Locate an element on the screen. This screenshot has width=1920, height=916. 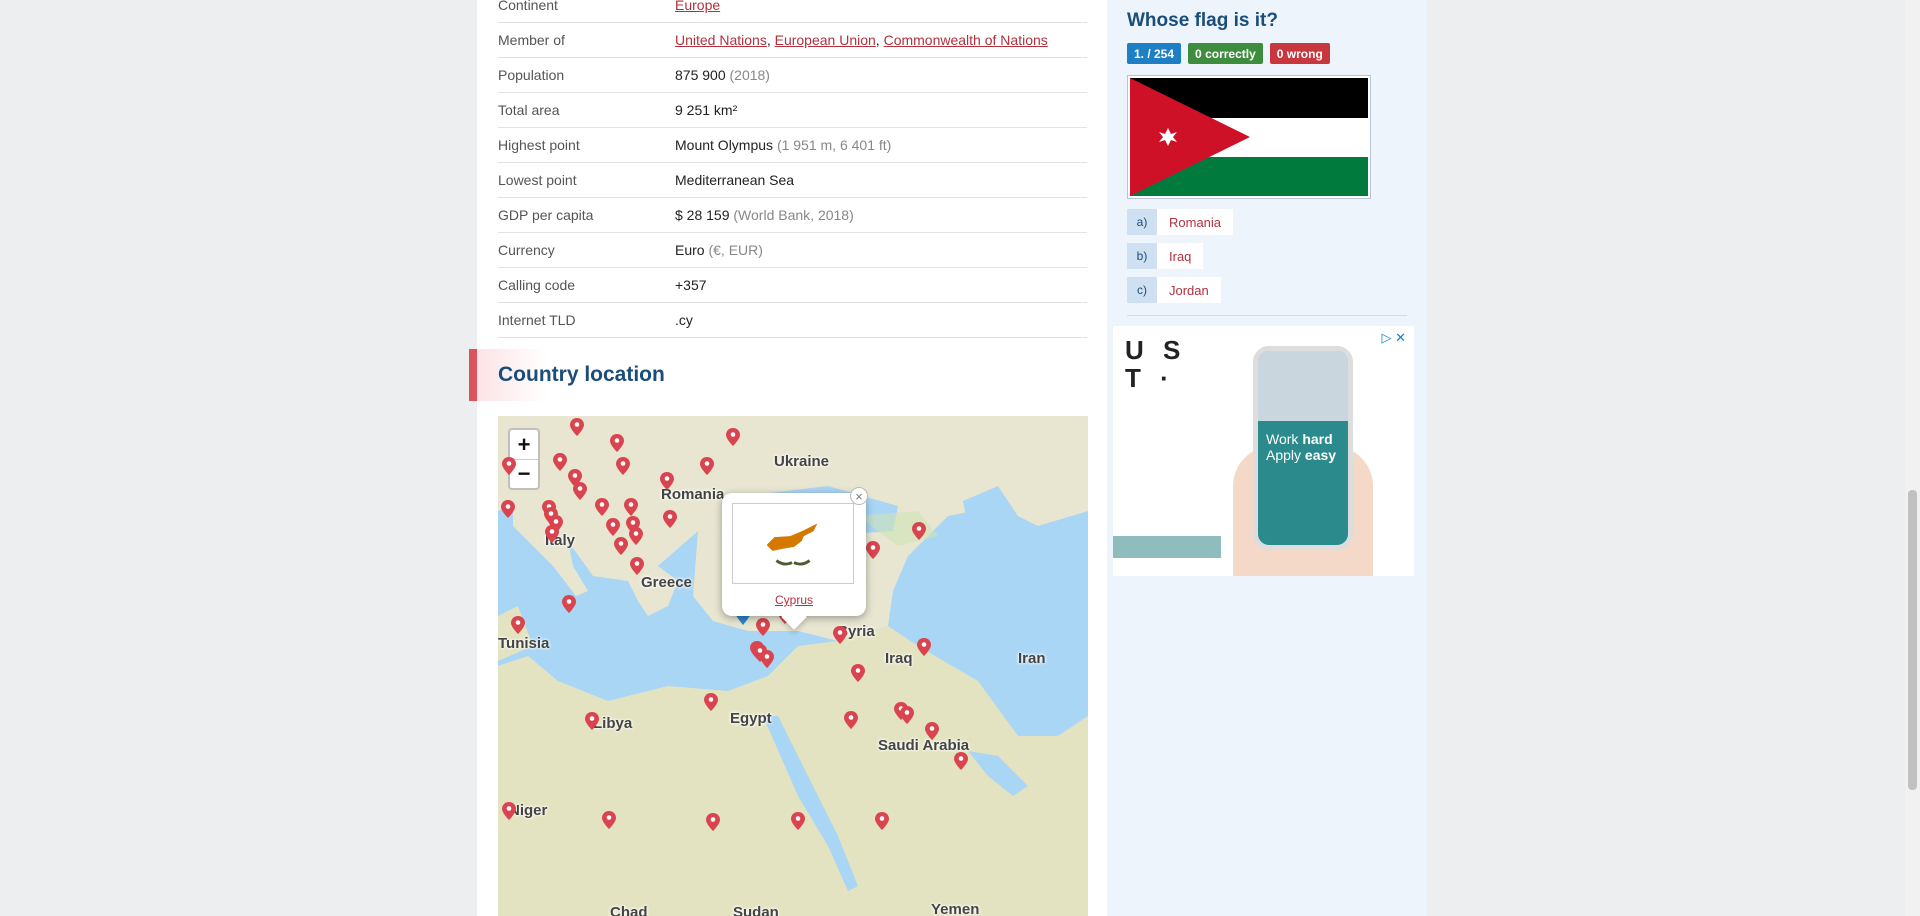
ad-logo-line2: T · is located at coordinates (1150, 378).